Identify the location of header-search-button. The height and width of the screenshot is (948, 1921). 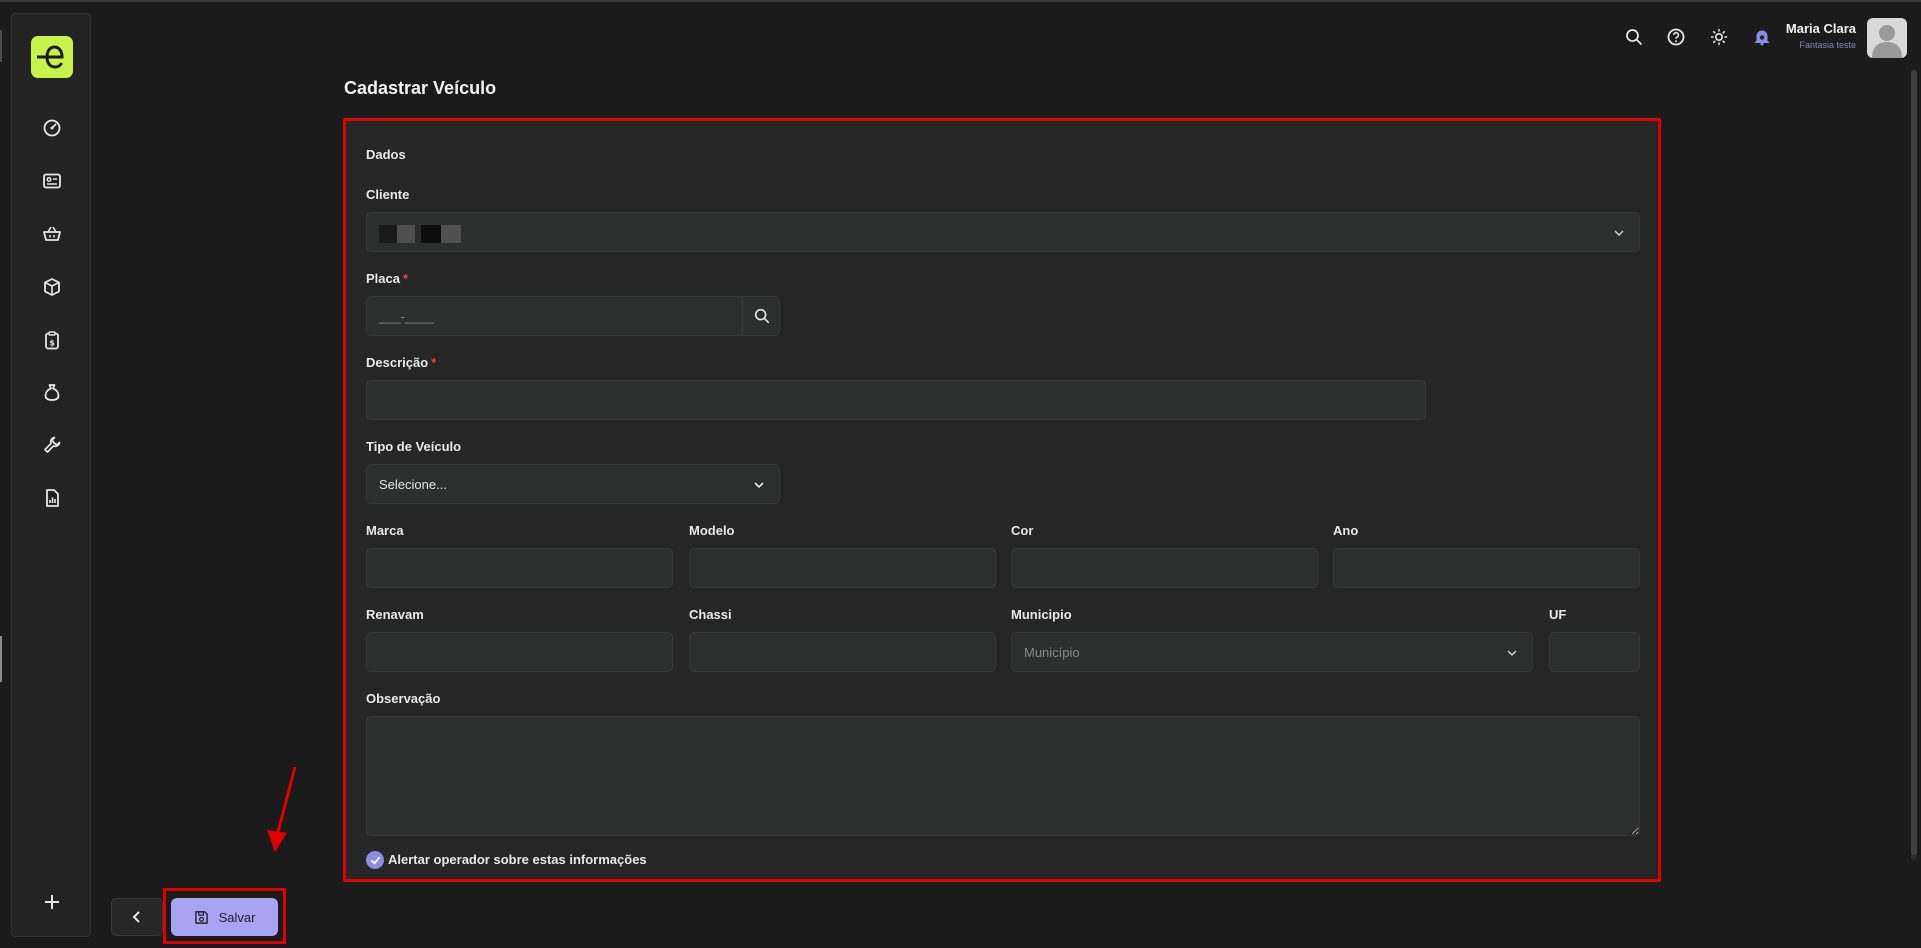
(1634, 37).